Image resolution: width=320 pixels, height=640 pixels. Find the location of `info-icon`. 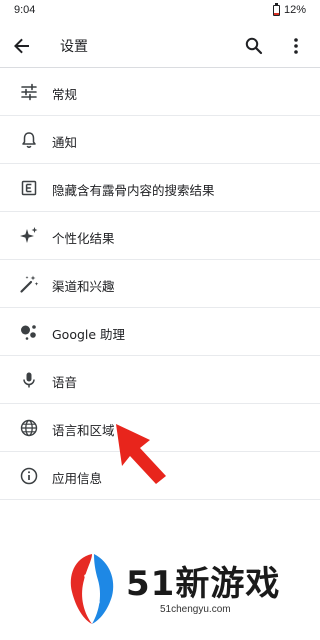

info-icon is located at coordinates (29, 476).